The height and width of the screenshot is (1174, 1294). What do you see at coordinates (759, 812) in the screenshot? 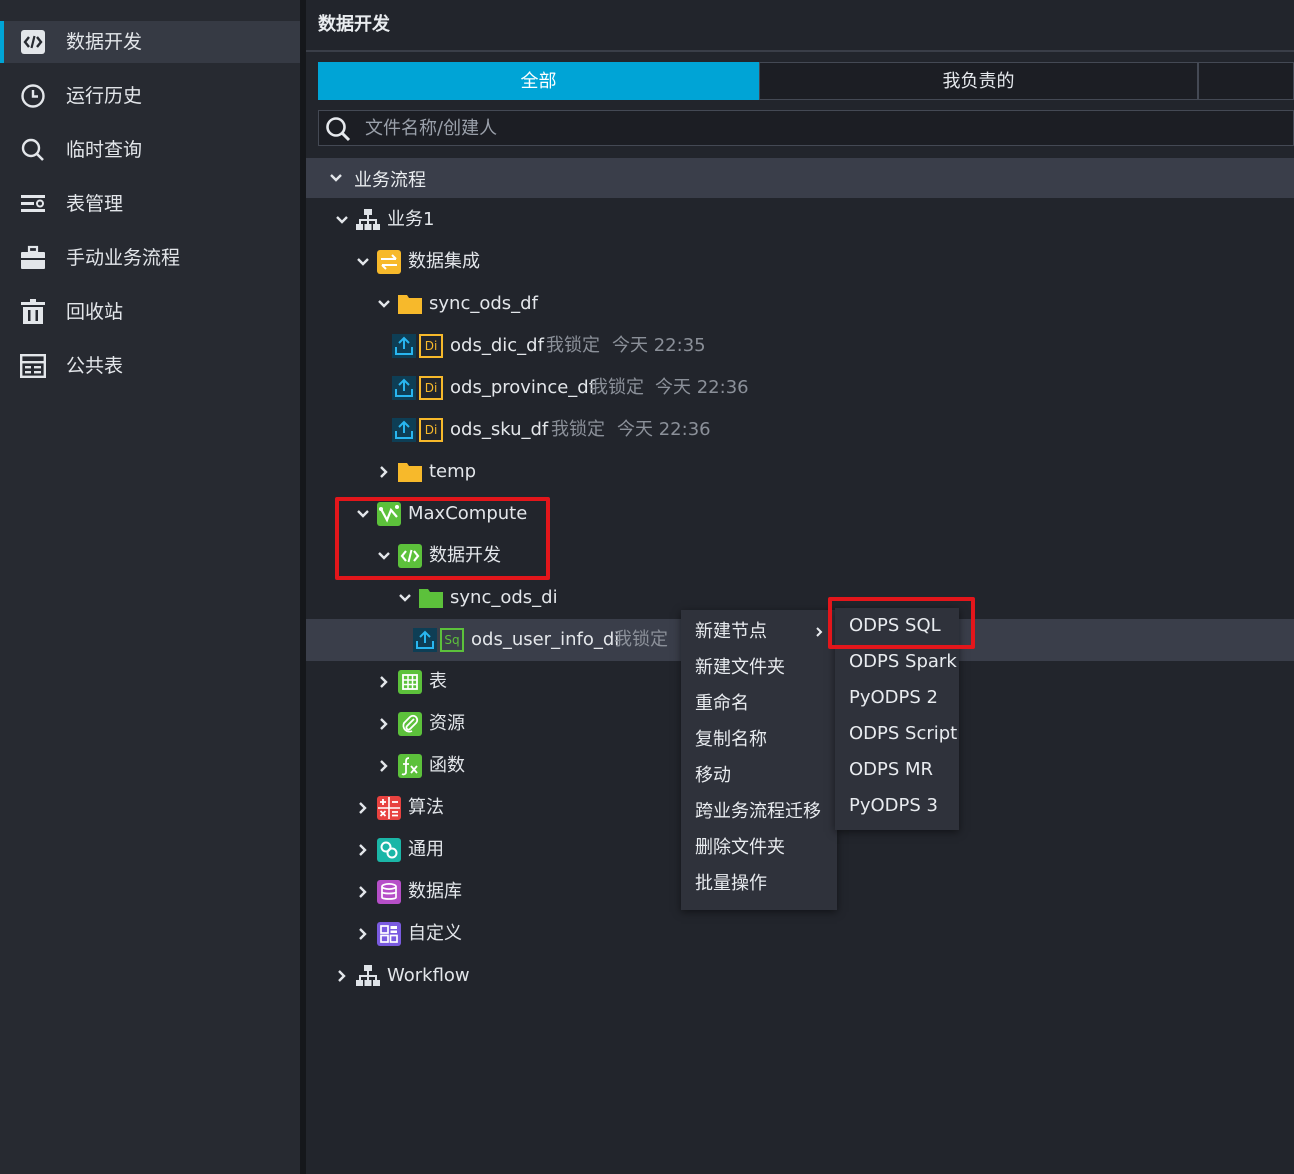
I see `menu-item-cross-flow-migrate: 跨业务流程迁移` at bounding box center [759, 812].